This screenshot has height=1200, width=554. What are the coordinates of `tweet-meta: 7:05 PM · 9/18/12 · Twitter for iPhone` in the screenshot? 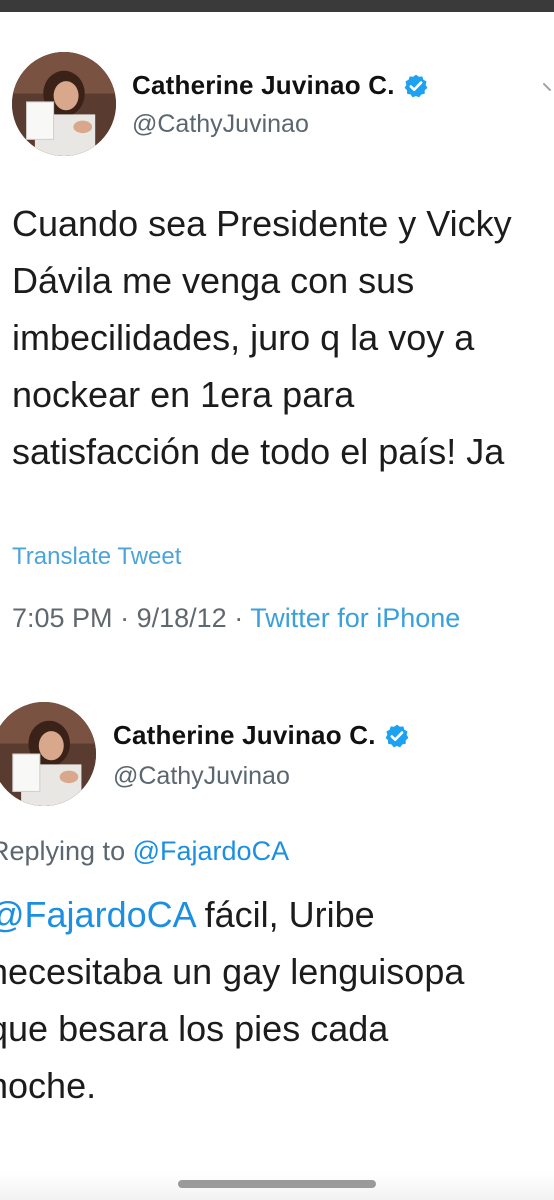 It's located at (236, 618).